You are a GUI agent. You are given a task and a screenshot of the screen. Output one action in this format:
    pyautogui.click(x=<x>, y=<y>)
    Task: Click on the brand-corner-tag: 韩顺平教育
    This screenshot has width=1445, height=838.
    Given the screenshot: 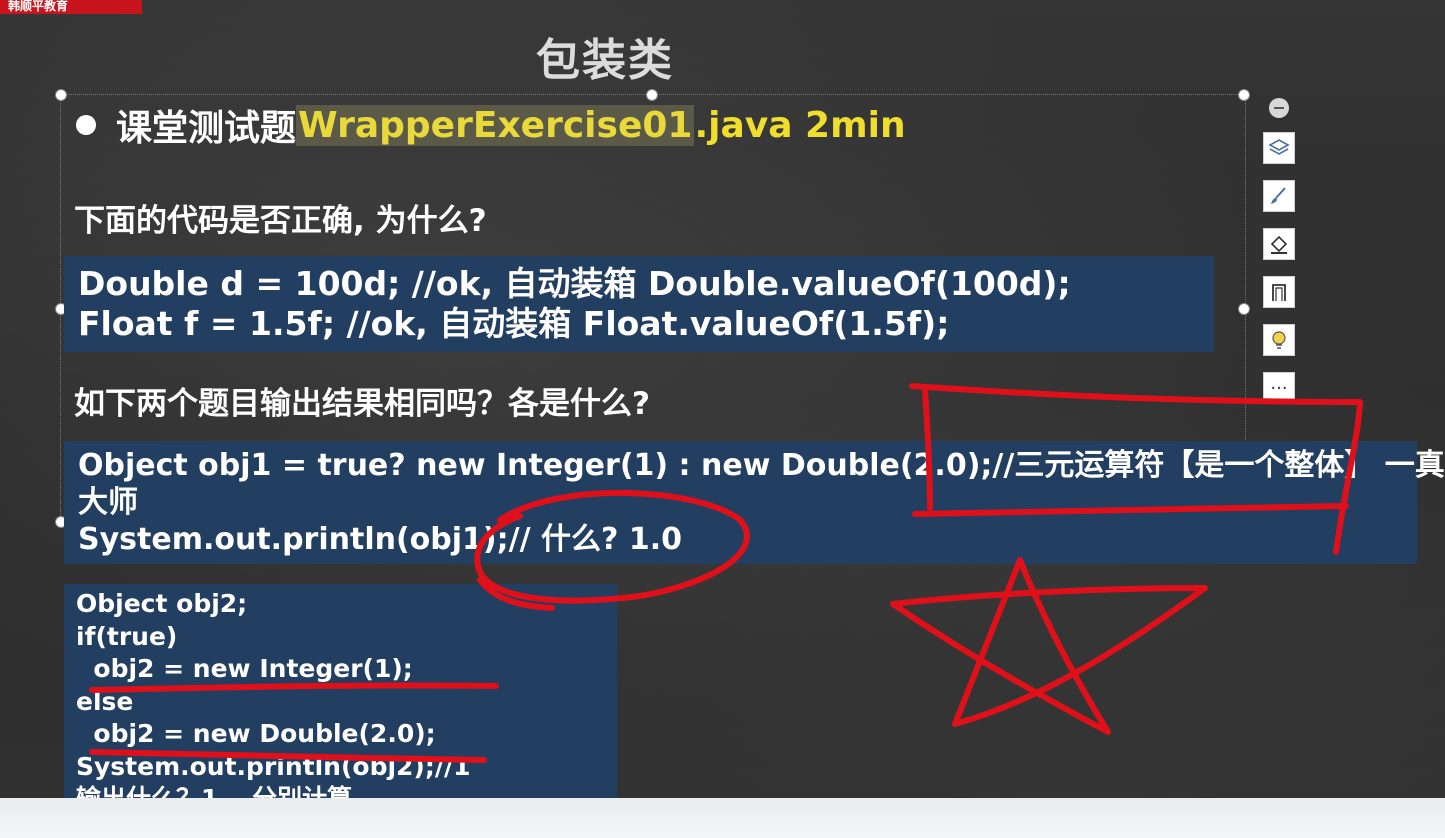 What is the action you would take?
    pyautogui.click(x=71, y=7)
    